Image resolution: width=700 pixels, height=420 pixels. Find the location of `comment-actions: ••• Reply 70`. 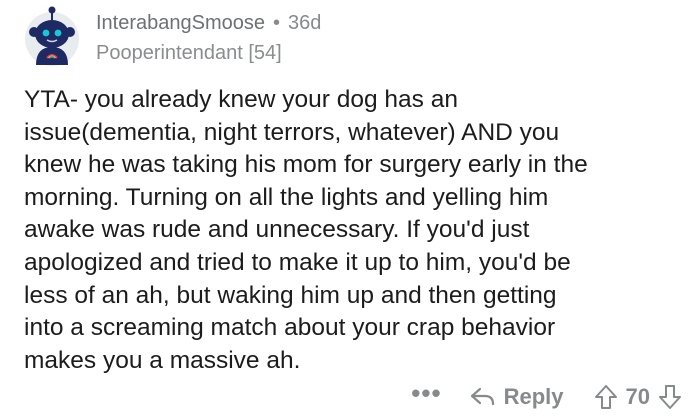

comment-actions: ••• Reply 70 is located at coordinates (546, 395).